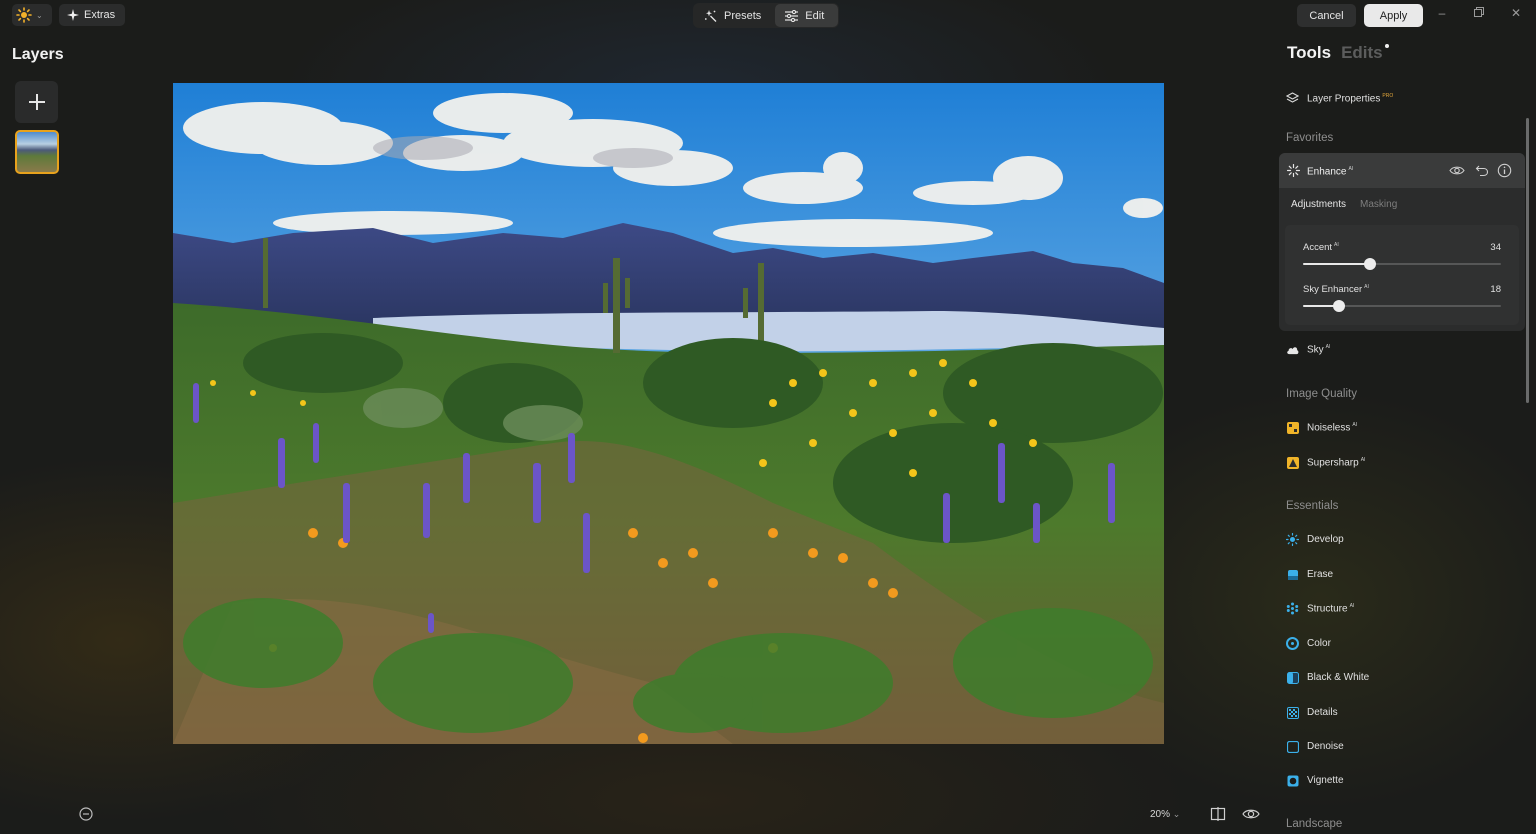  I want to click on tab-presets: Presets, so click(734, 15).